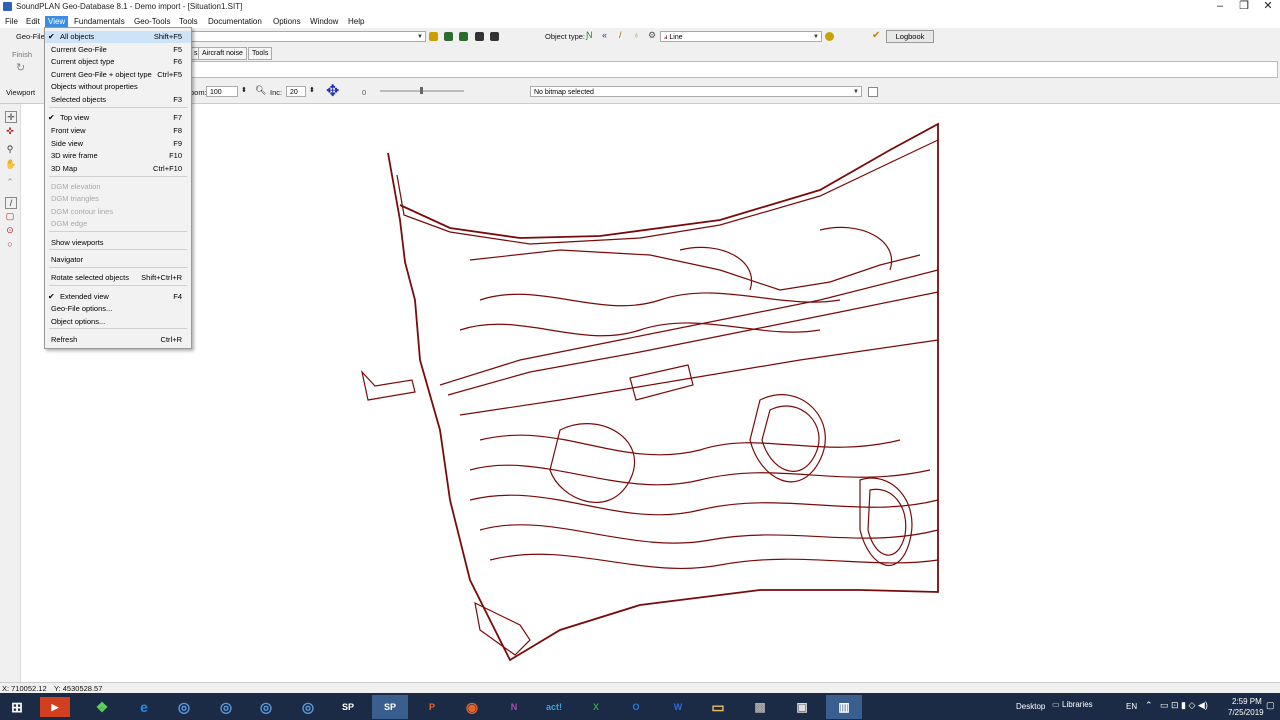 Image resolution: width=1280 pixels, height=720 pixels. I want to click on settings-icon, so click(433, 36).